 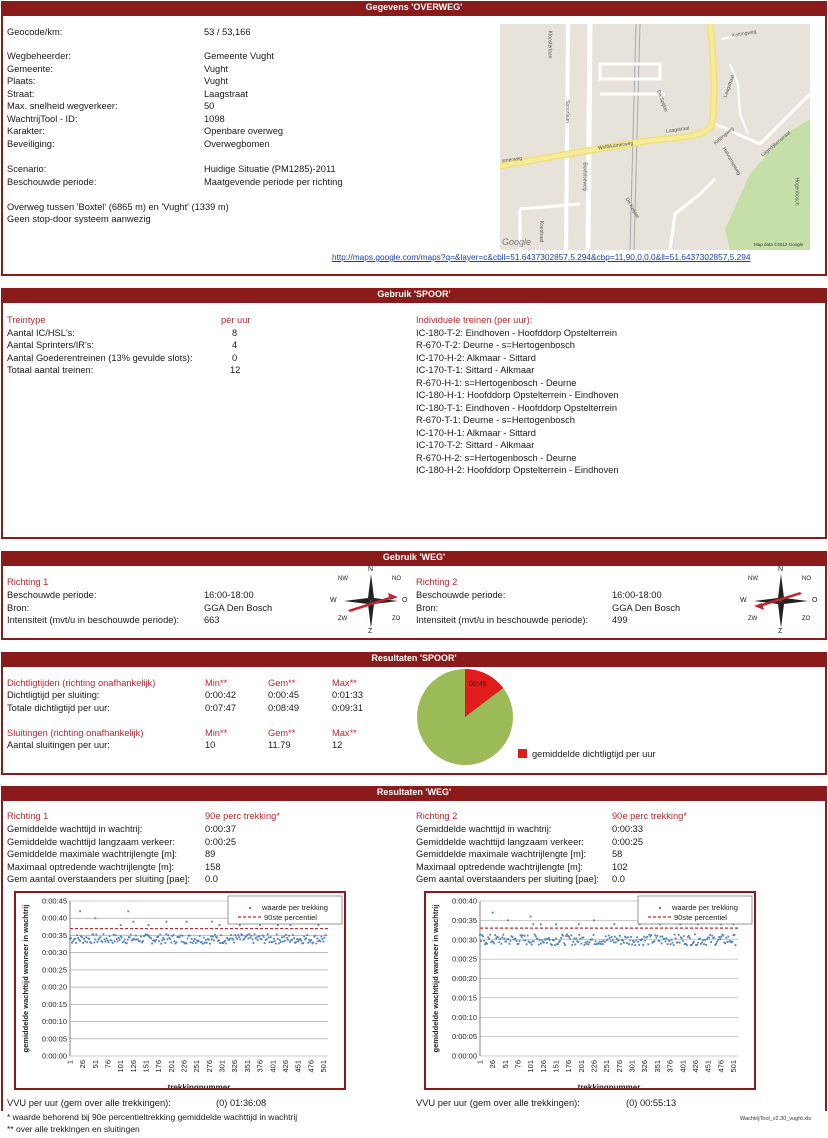 I want to click on section-header-overweg: Gegevens 'OVERWEG', so click(x=414, y=7).